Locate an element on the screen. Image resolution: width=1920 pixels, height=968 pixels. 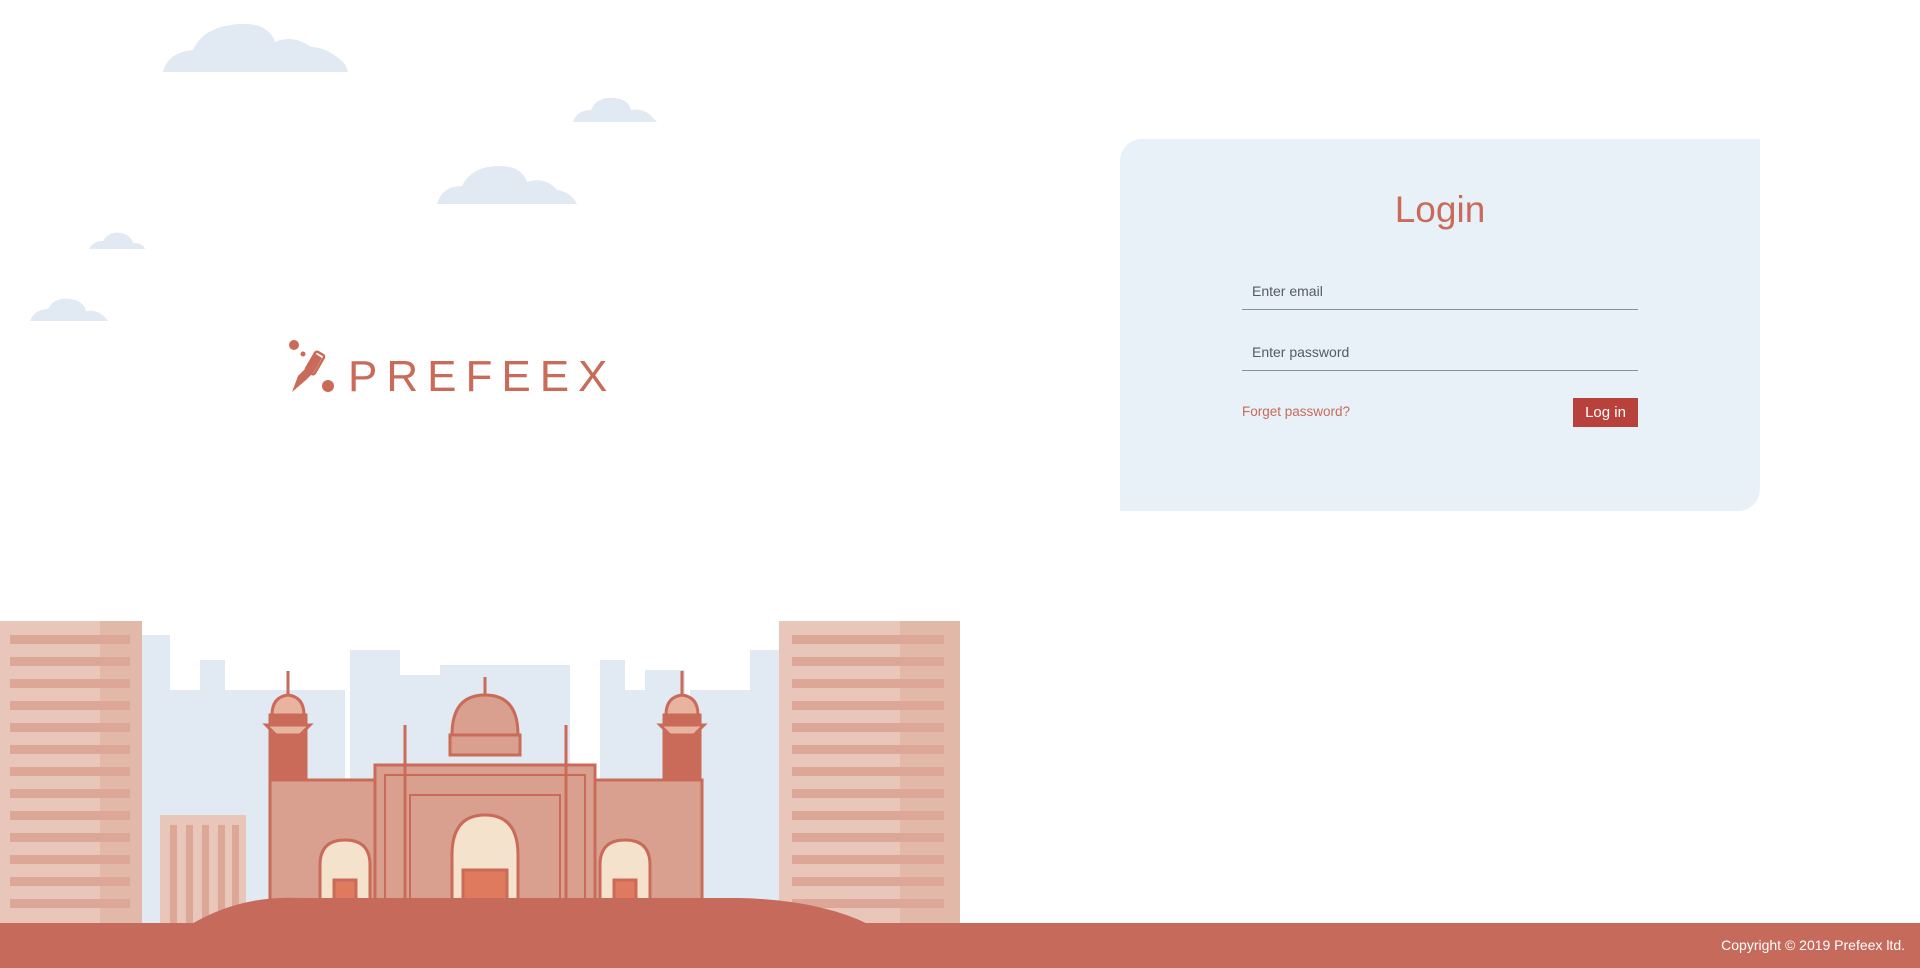
password-input is located at coordinates (1440, 352).